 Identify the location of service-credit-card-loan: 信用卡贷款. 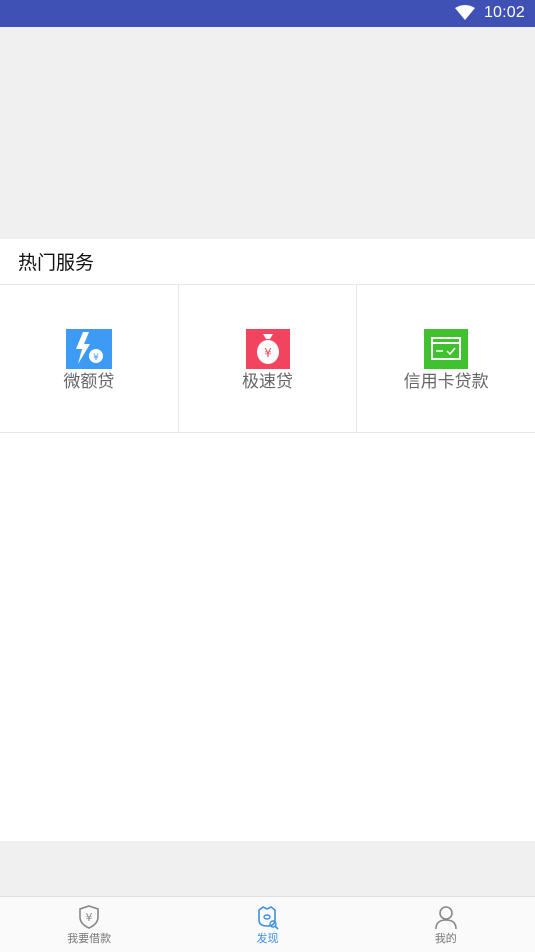
(446, 358).